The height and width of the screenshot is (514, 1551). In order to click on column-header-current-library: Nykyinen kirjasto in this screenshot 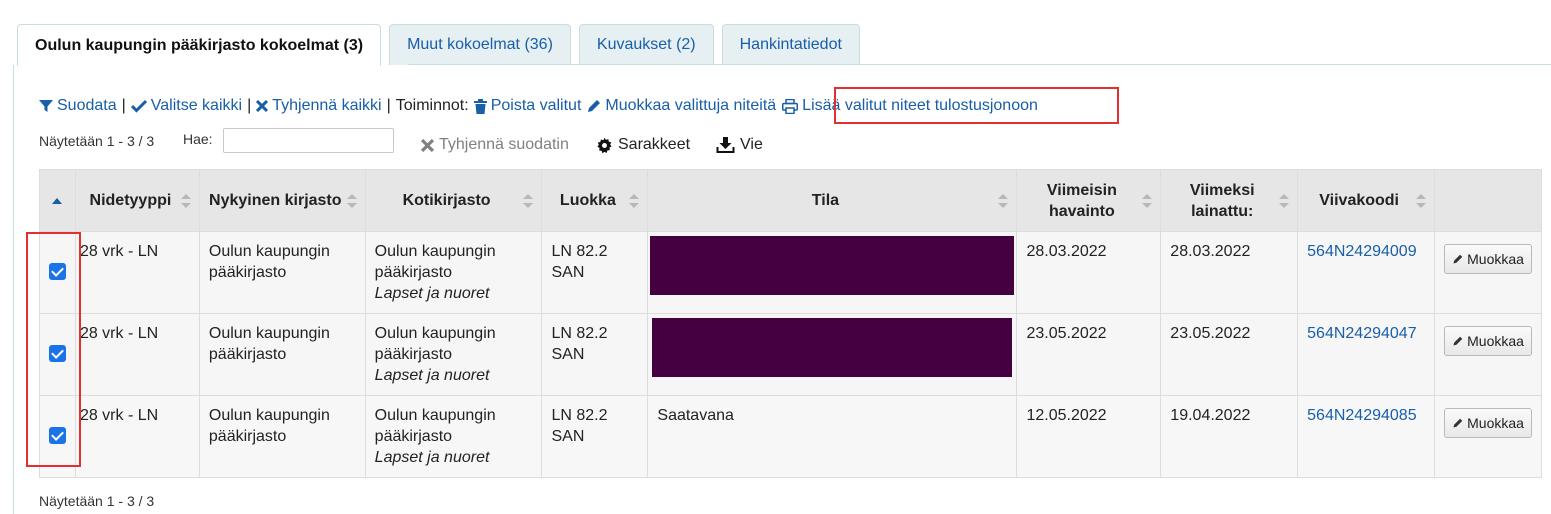, I will do `click(282, 200)`.